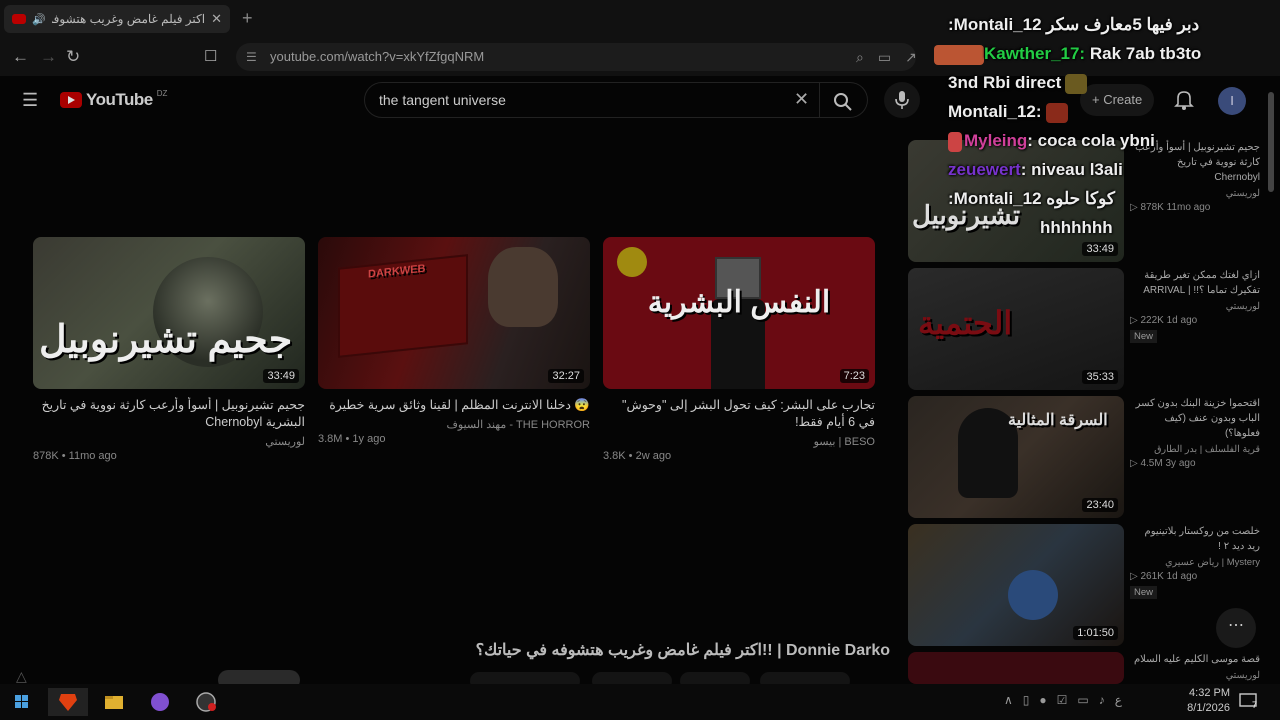 Image resolution: width=1280 pixels, height=720 pixels. What do you see at coordinates (884, 57) in the screenshot?
I see `cast-icon: ▭` at bounding box center [884, 57].